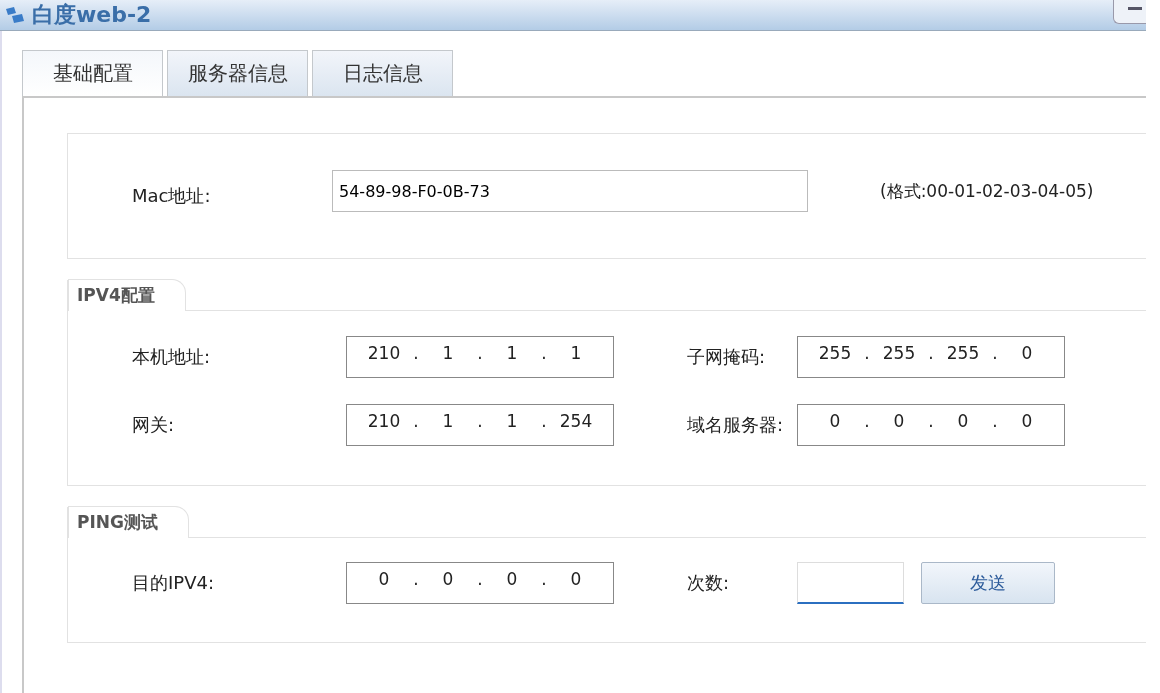  Describe the element at coordinates (92, 15) in the screenshot. I see `window-title: 白度web-2` at that location.